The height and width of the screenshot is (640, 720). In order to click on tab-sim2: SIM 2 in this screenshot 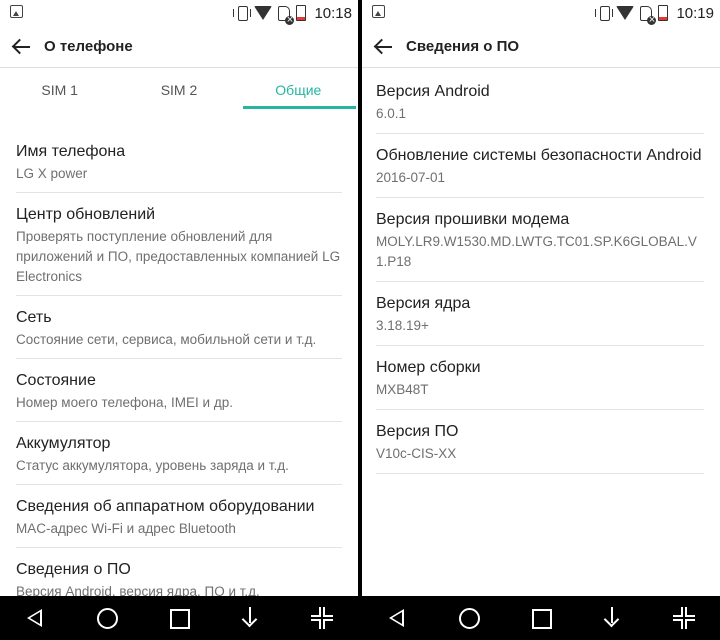, I will do `click(178, 90)`.